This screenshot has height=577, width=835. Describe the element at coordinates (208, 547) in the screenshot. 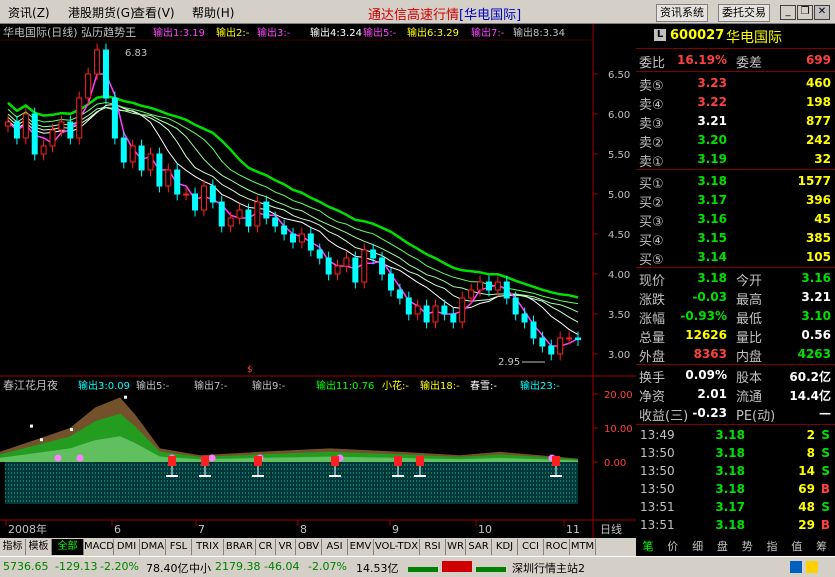

I see `tab-trix: TRIX` at that location.